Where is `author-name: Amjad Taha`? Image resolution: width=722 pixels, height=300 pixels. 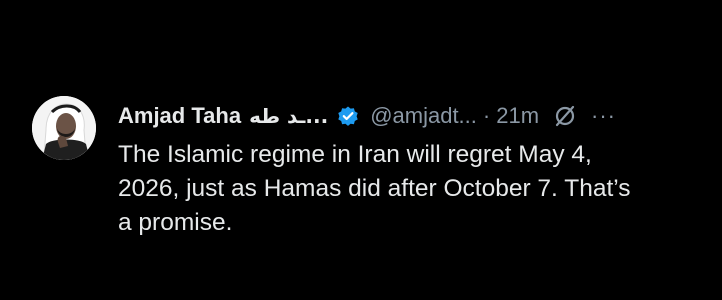
author-name: Amjad Taha is located at coordinates (179, 116).